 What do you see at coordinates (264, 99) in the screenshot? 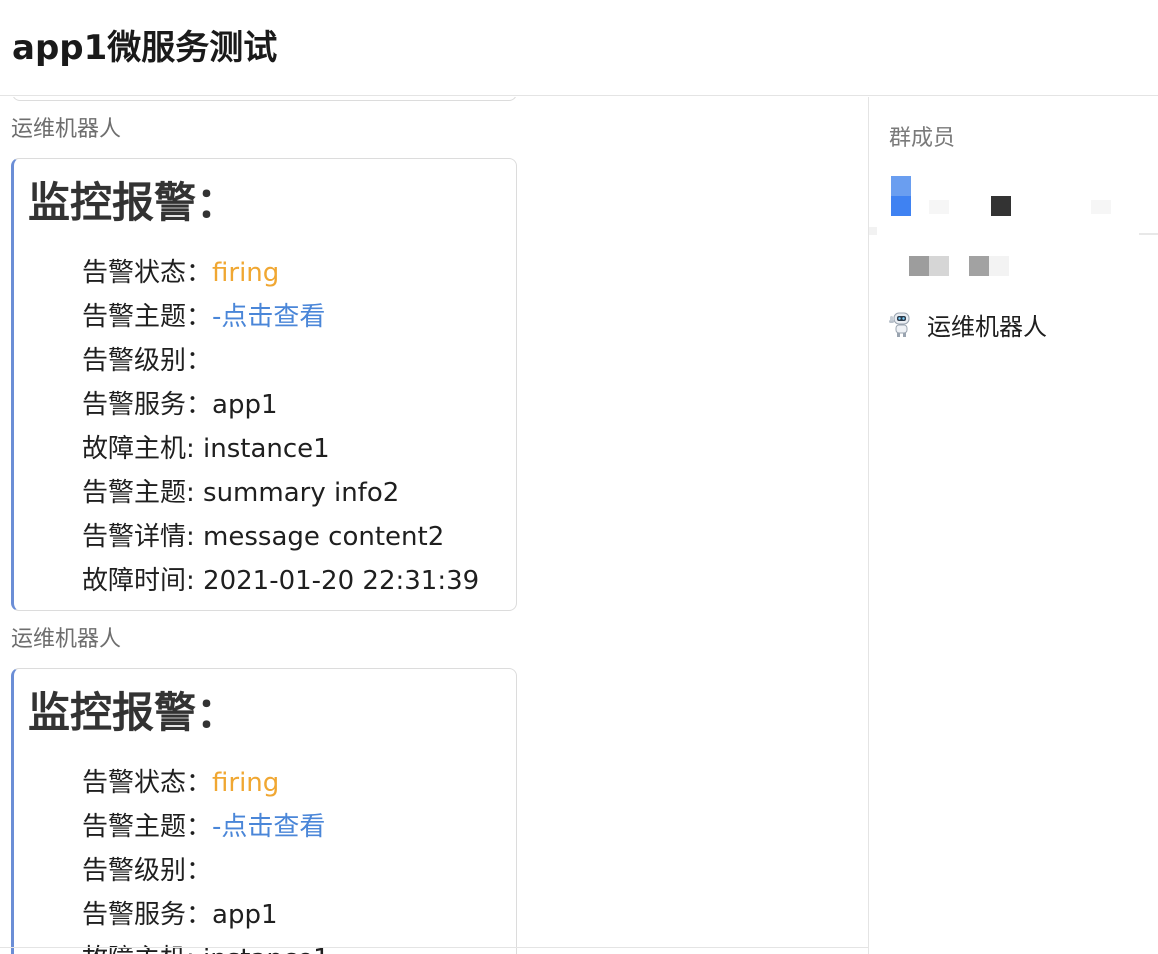
I see `previous-message-card` at bounding box center [264, 99].